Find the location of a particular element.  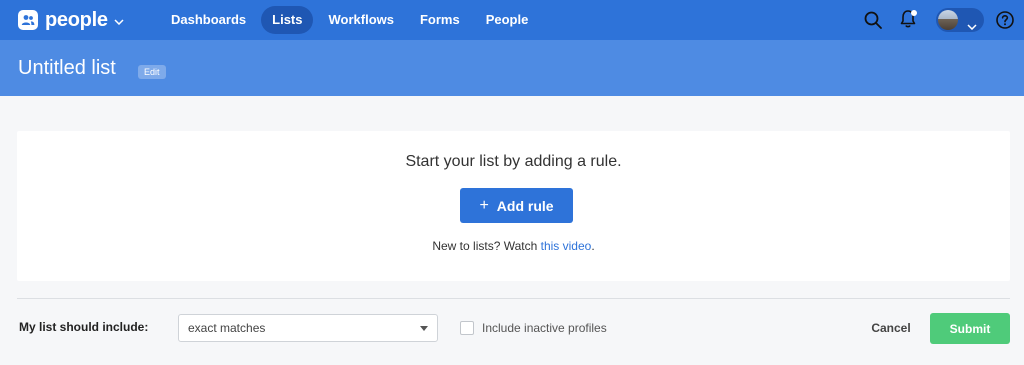

help-text-prefix: New to lists? Watch is located at coordinates (486, 246).